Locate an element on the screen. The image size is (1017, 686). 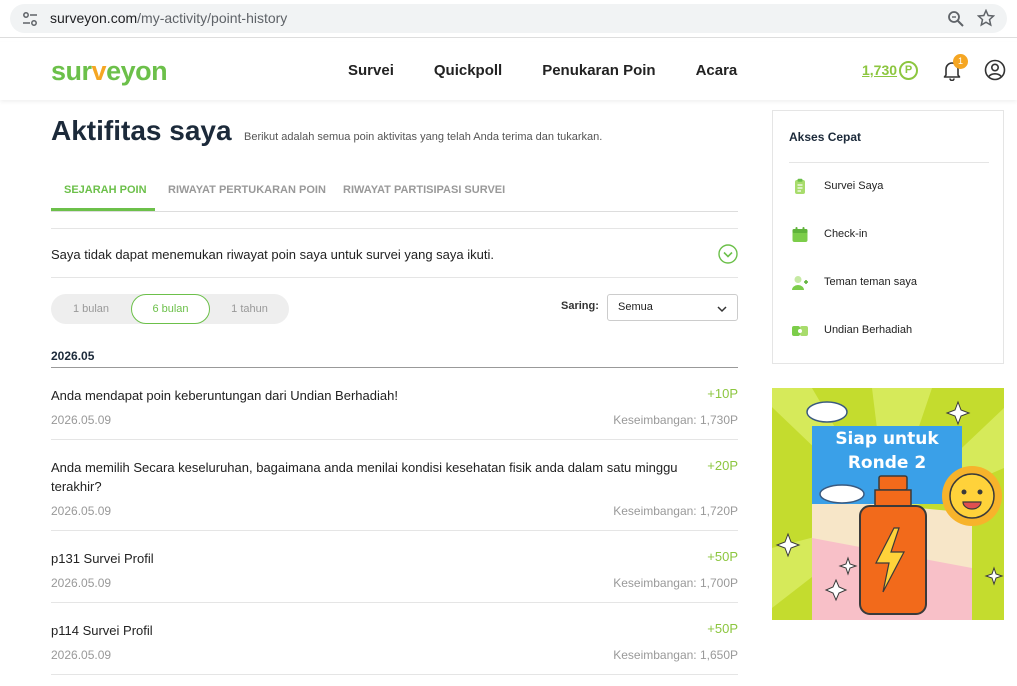
nav-quickpoll: Quickpoll is located at coordinates (468, 70).